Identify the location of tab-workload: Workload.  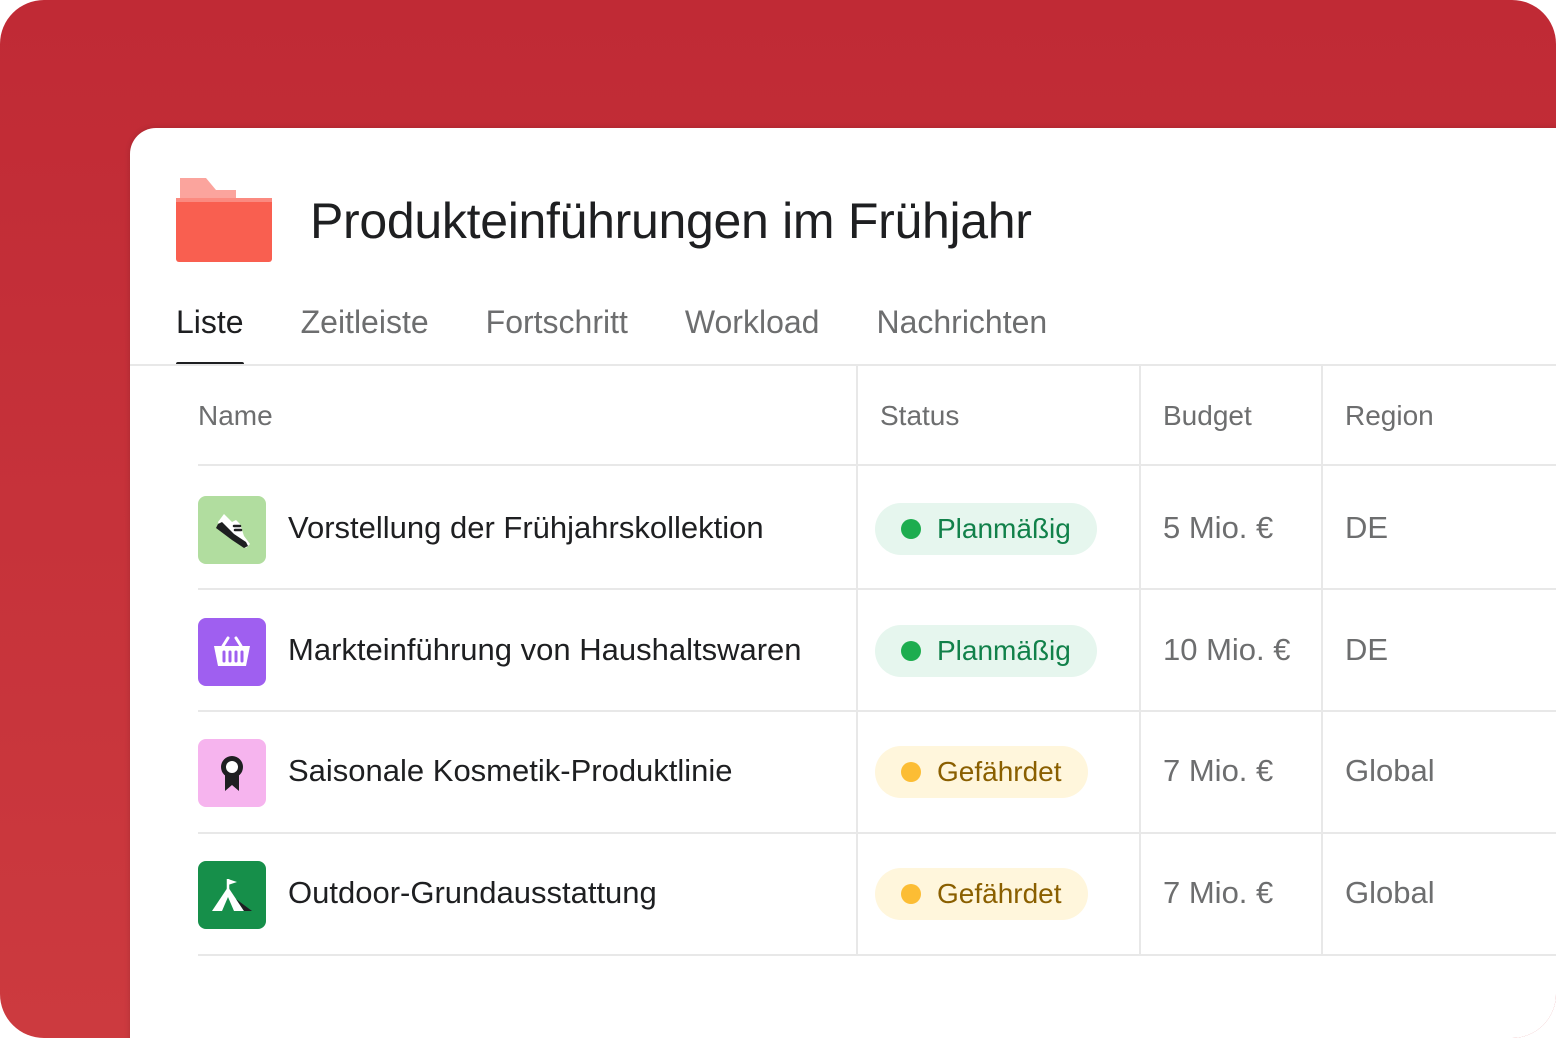
(752, 335).